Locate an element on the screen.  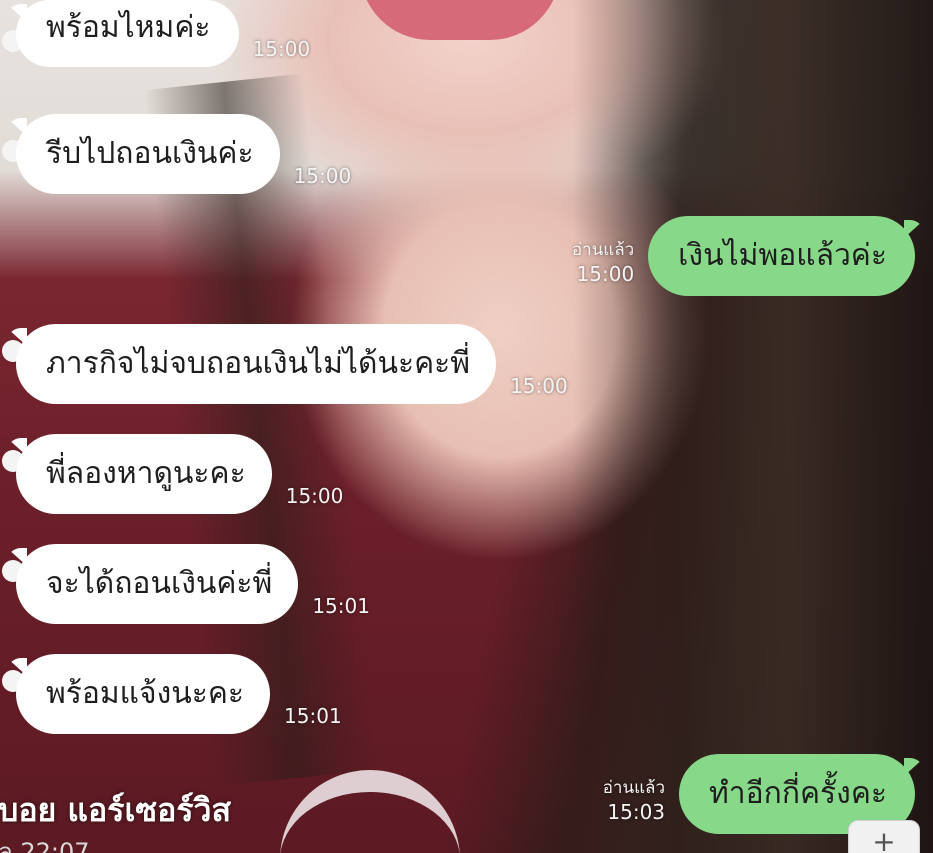
message-time: 15:03 is located at coordinates (636, 812).